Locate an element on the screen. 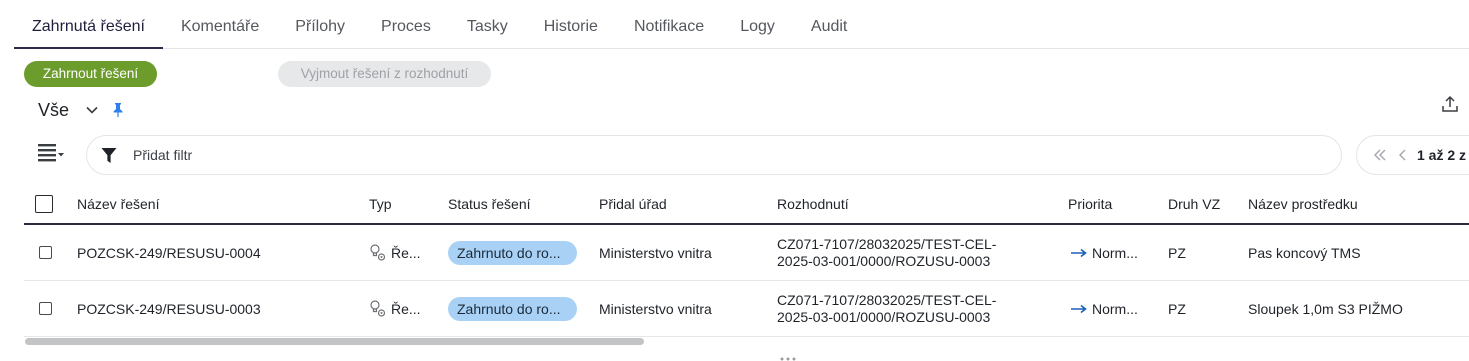 The height and width of the screenshot is (361, 1469). add-filter-label: Přidat filtr is located at coordinates (163, 155).